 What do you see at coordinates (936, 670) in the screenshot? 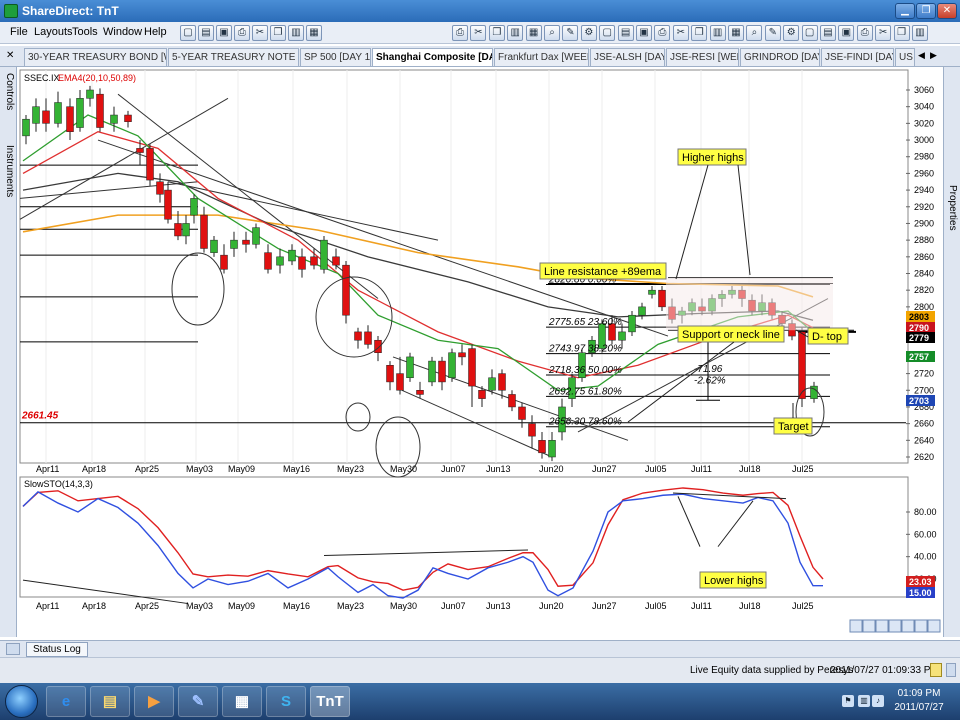
I see `note-icon` at bounding box center [936, 670].